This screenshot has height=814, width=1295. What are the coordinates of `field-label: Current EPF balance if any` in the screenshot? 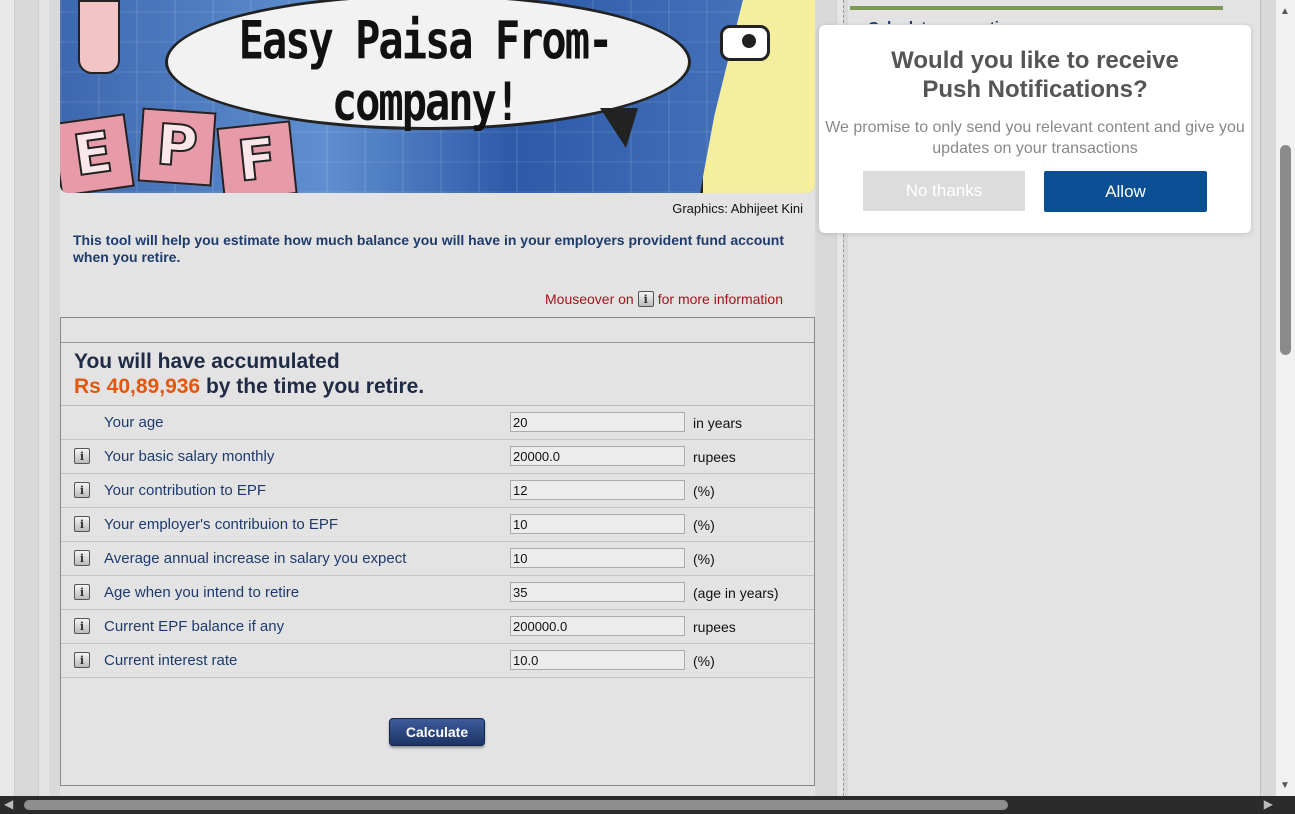 It's located at (194, 626).